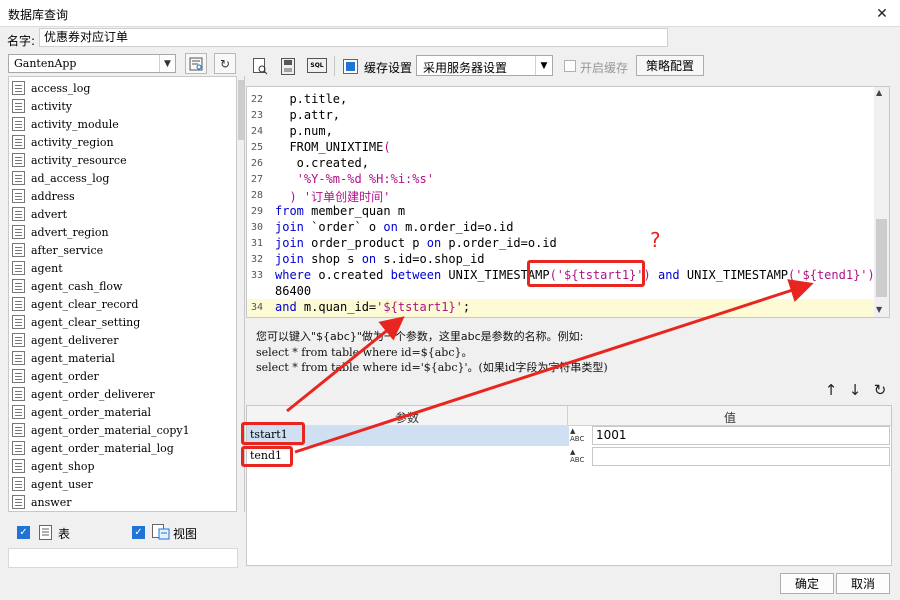 This screenshot has height=600, width=900. What do you see at coordinates (670, 65) in the screenshot?
I see `strategy-config-button: 策略配置` at bounding box center [670, 65].